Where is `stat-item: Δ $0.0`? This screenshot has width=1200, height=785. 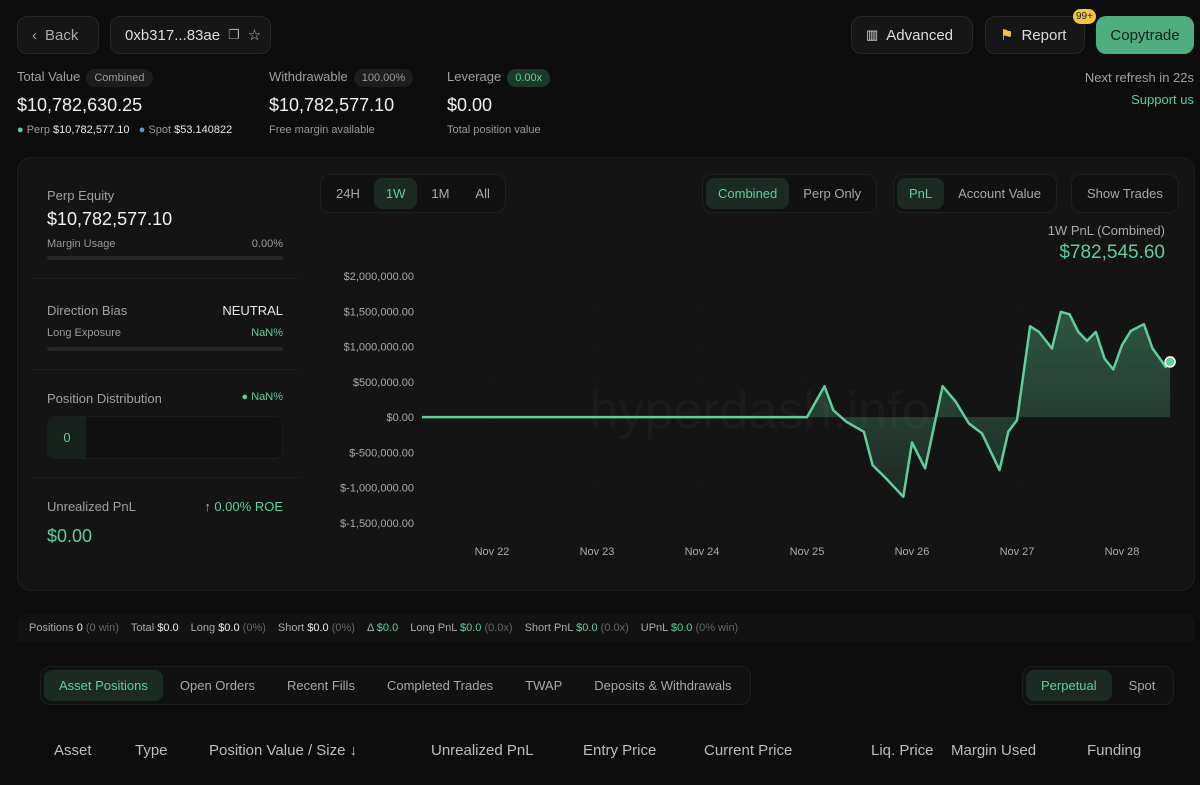
stat-item: Δ $0.0 is located at coordinates (382, 628).